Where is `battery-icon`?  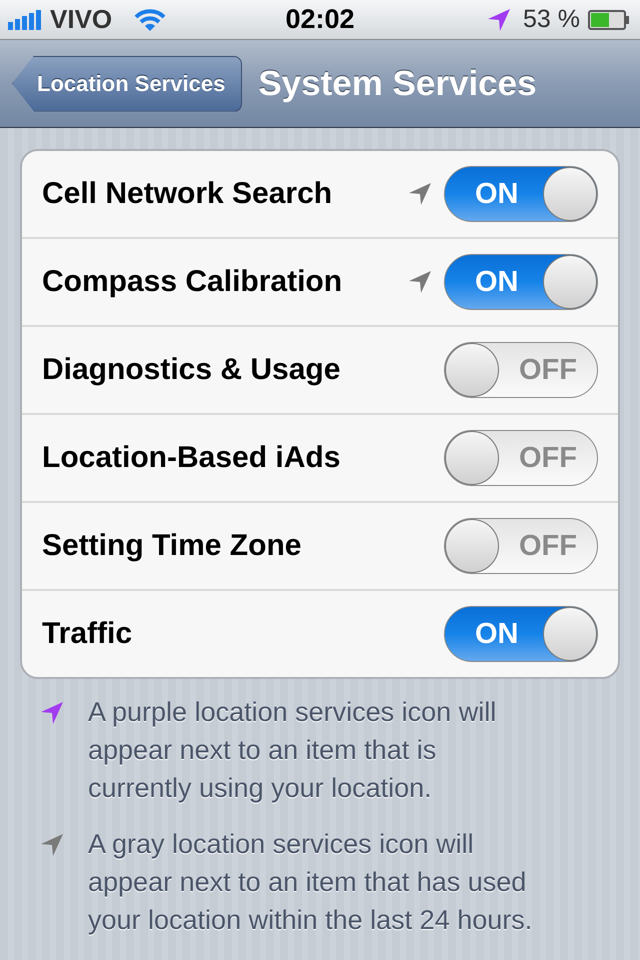 battery-icon is located at coordinates (609, 20).